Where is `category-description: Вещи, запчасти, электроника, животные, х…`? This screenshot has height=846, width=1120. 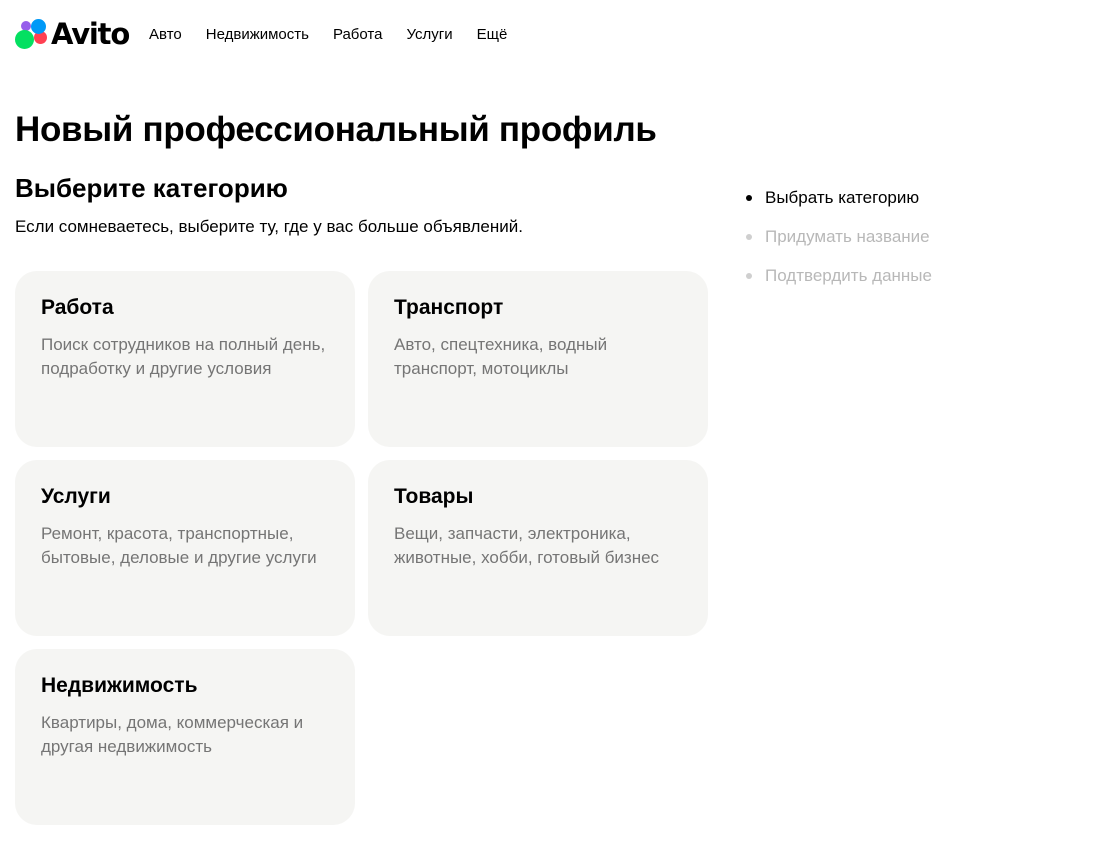
category-description: Вещи, запчасти, электроника, животные, х… is located at coordinates (527, 545).